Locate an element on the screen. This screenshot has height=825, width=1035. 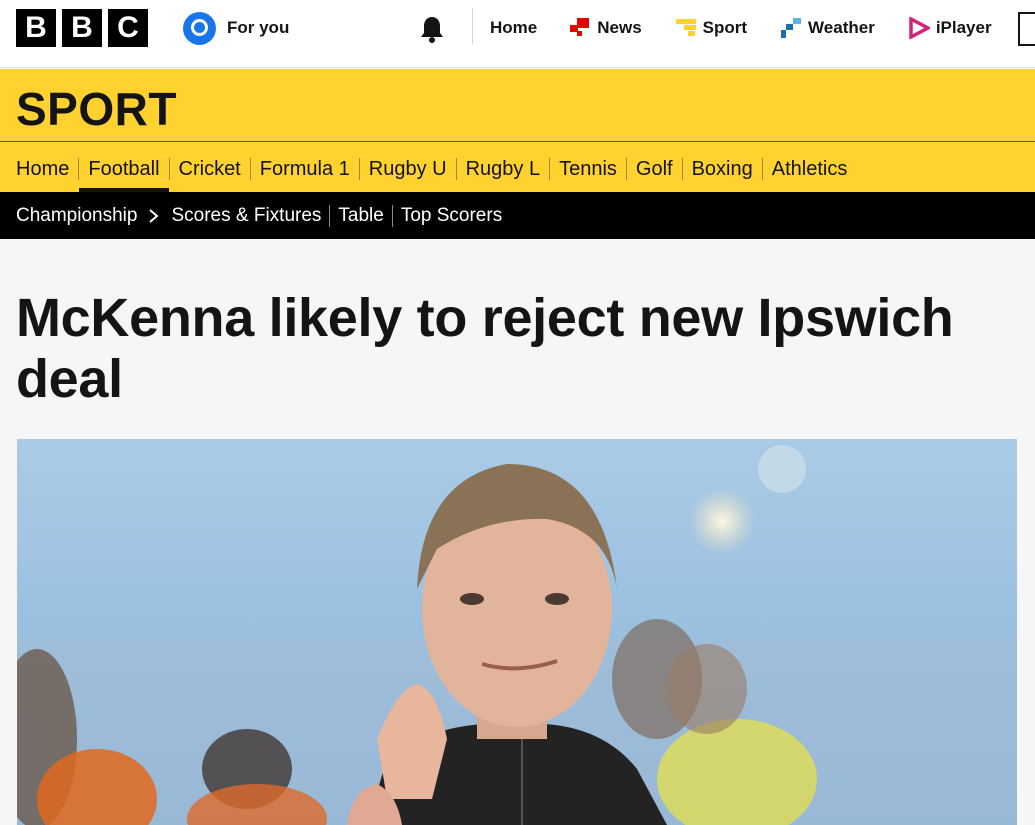
global-nav-home-label: Home is located at coordinates (514, 27).